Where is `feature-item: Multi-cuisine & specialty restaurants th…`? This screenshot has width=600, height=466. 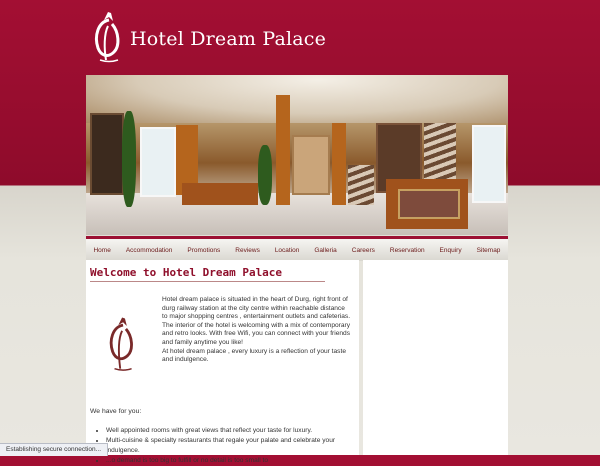
feature-item: Multi-cuisine & specialty restaurants th… is located at coordinates (232, 446).